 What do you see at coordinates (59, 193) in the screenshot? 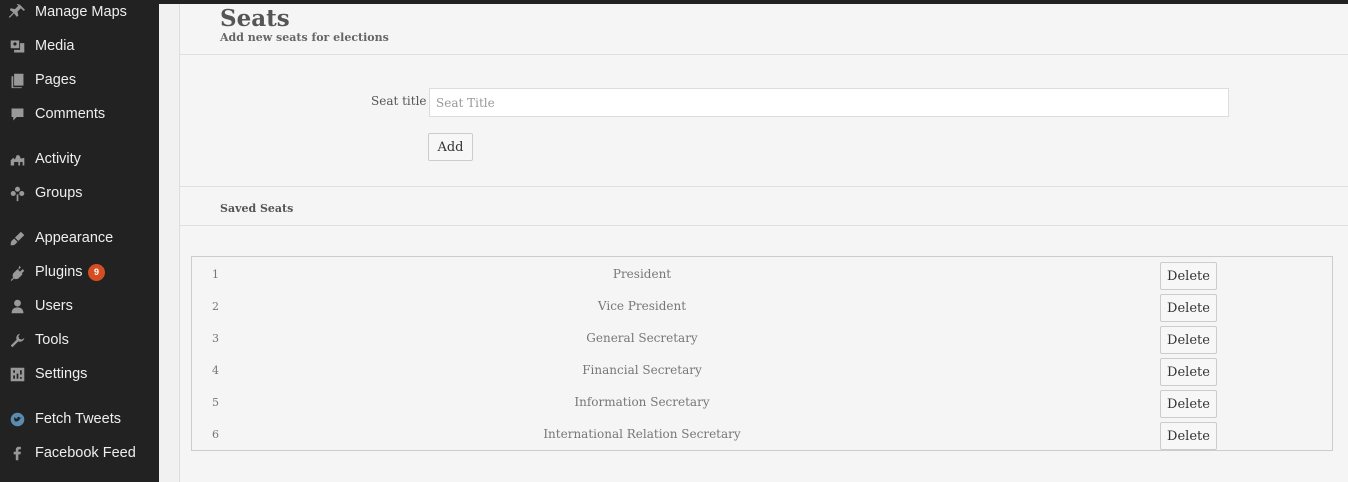
I see `sidebar-item-label: Groups` at bounding box center [59, 193].